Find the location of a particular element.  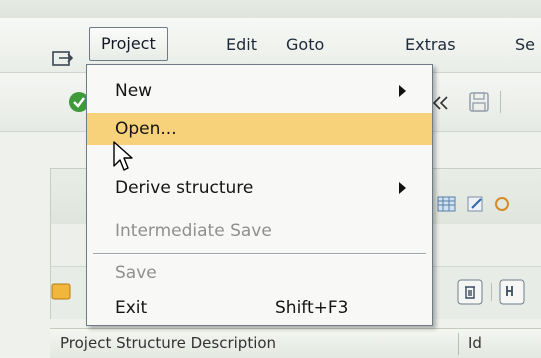

trash-icon is located at coordinates (470, 292).